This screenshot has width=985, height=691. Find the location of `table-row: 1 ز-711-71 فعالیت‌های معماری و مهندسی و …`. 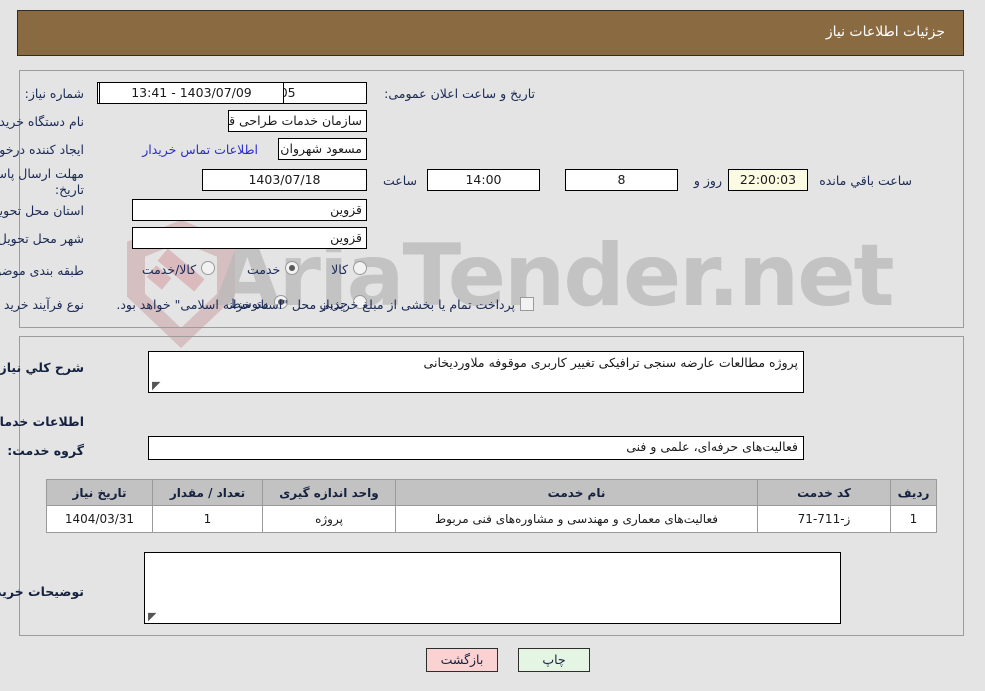

table-row: 1 ز-711-71 فعالیت‌های معماری و مهندسی و … is located at coordinates (492, 519).